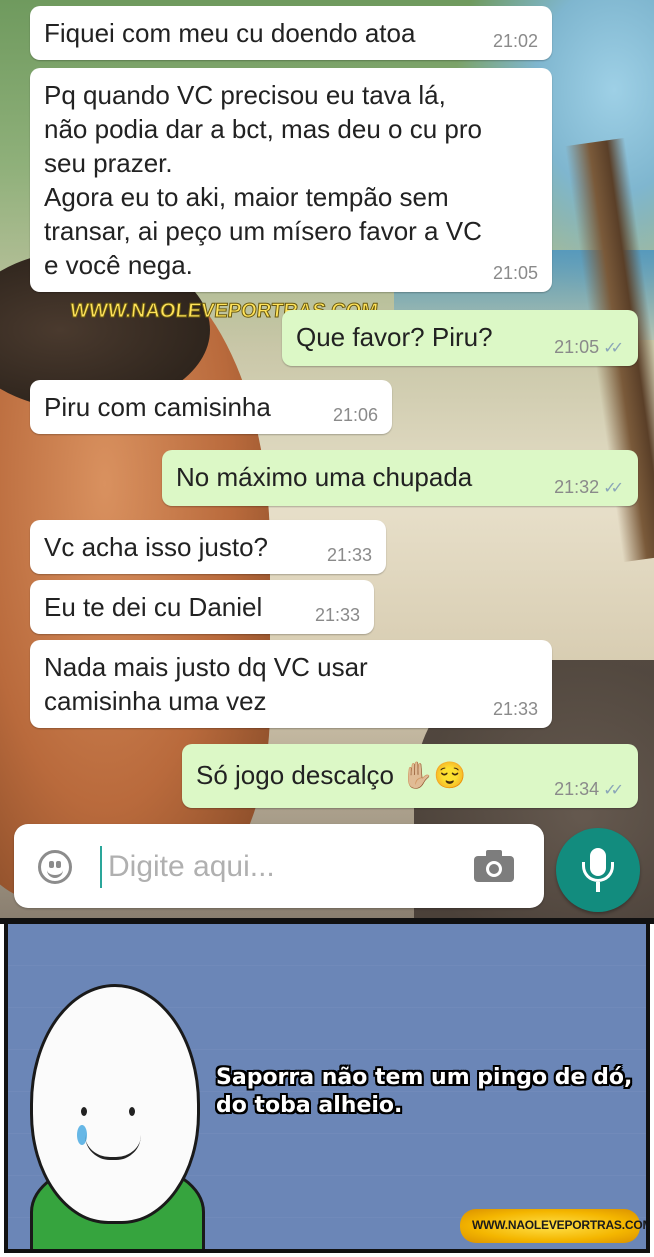  Describe the element at coordinates (101, 867) in the screenshot. I see `text-caret` at that location.